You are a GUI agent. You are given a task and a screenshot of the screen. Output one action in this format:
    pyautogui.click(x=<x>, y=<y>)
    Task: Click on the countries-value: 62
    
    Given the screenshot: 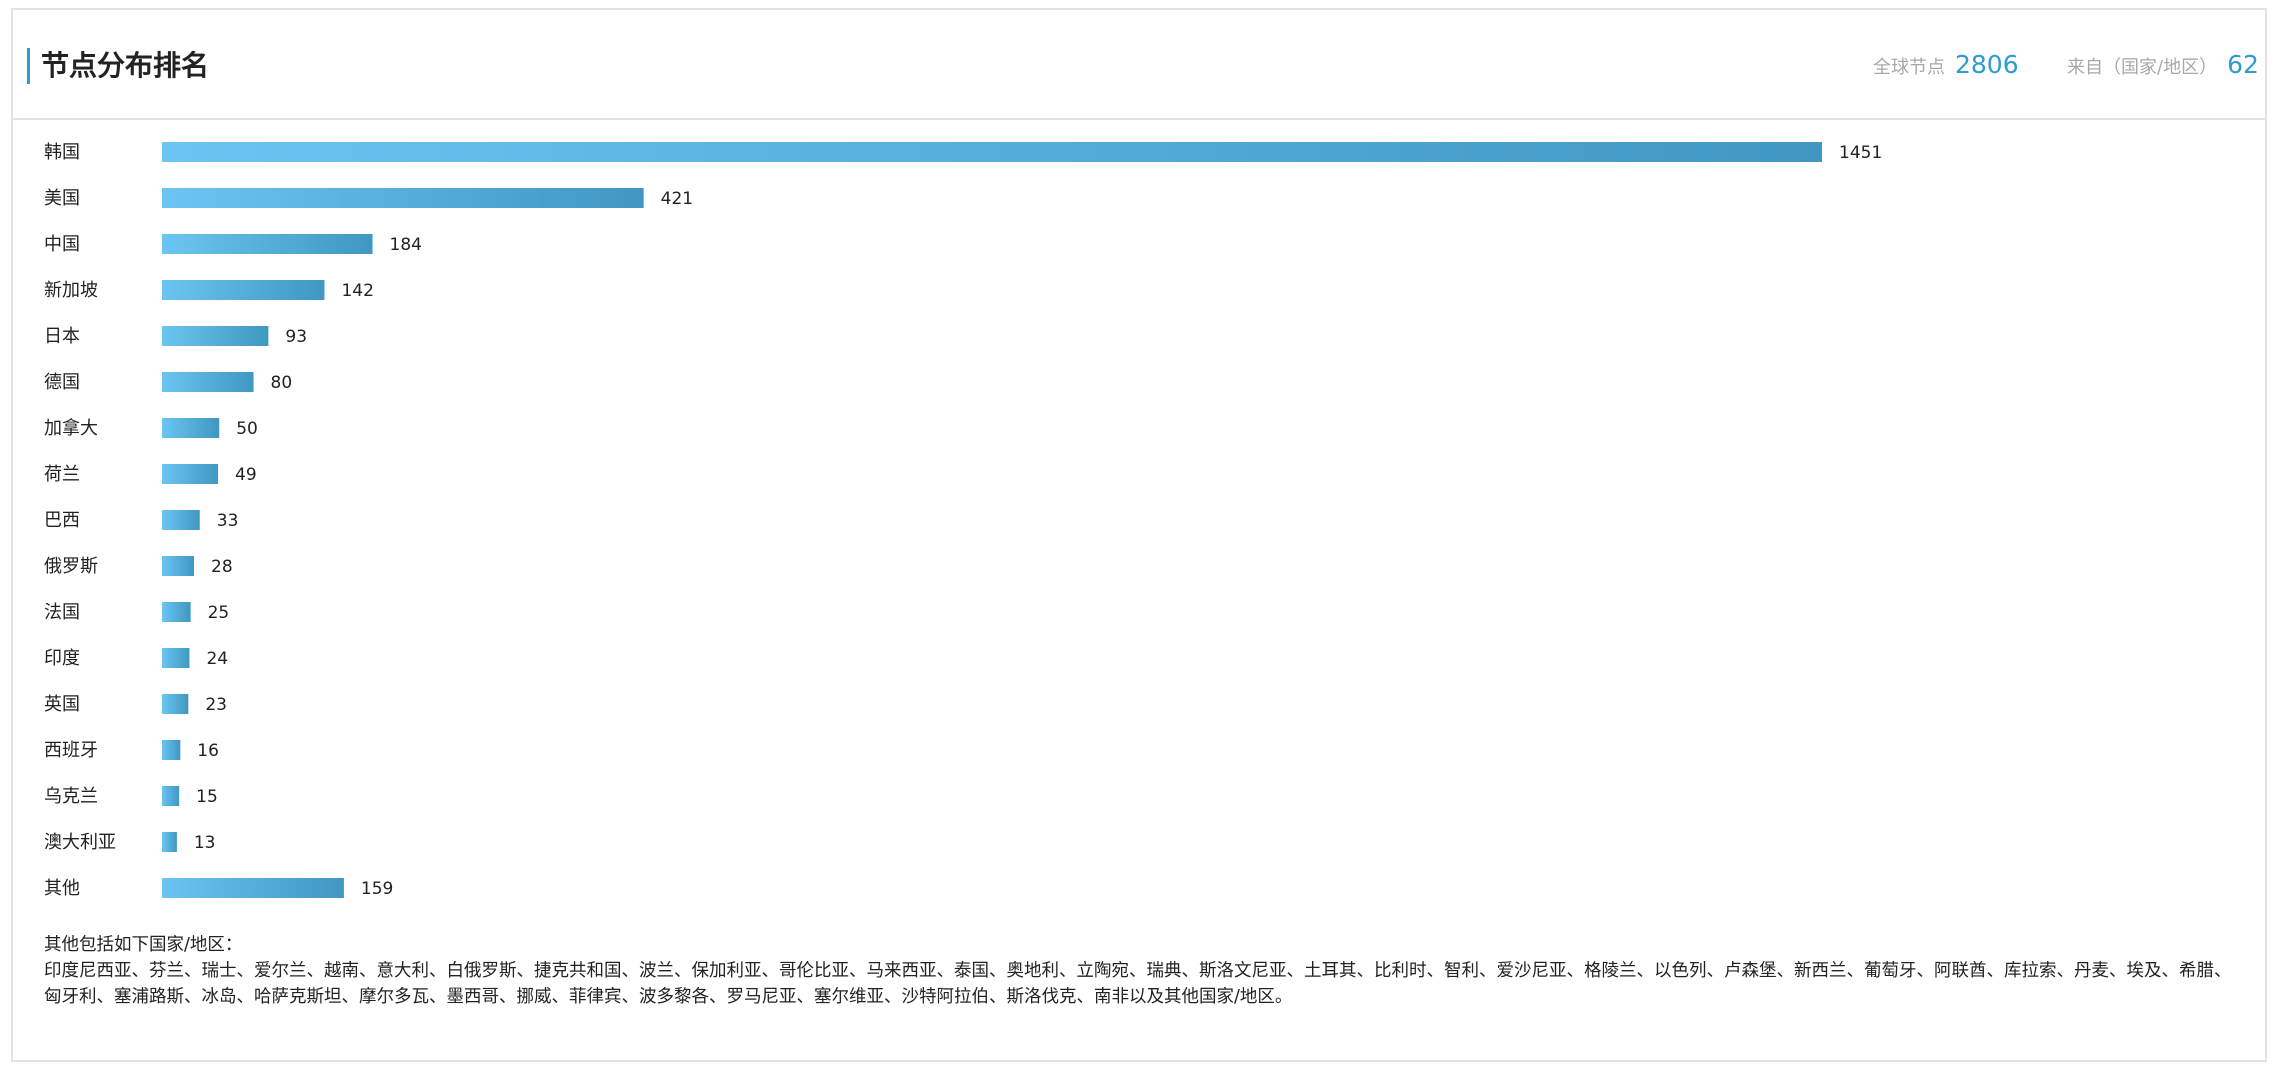 What is the action you would take?
    pyautogui.click(x=2243, y=64)
    